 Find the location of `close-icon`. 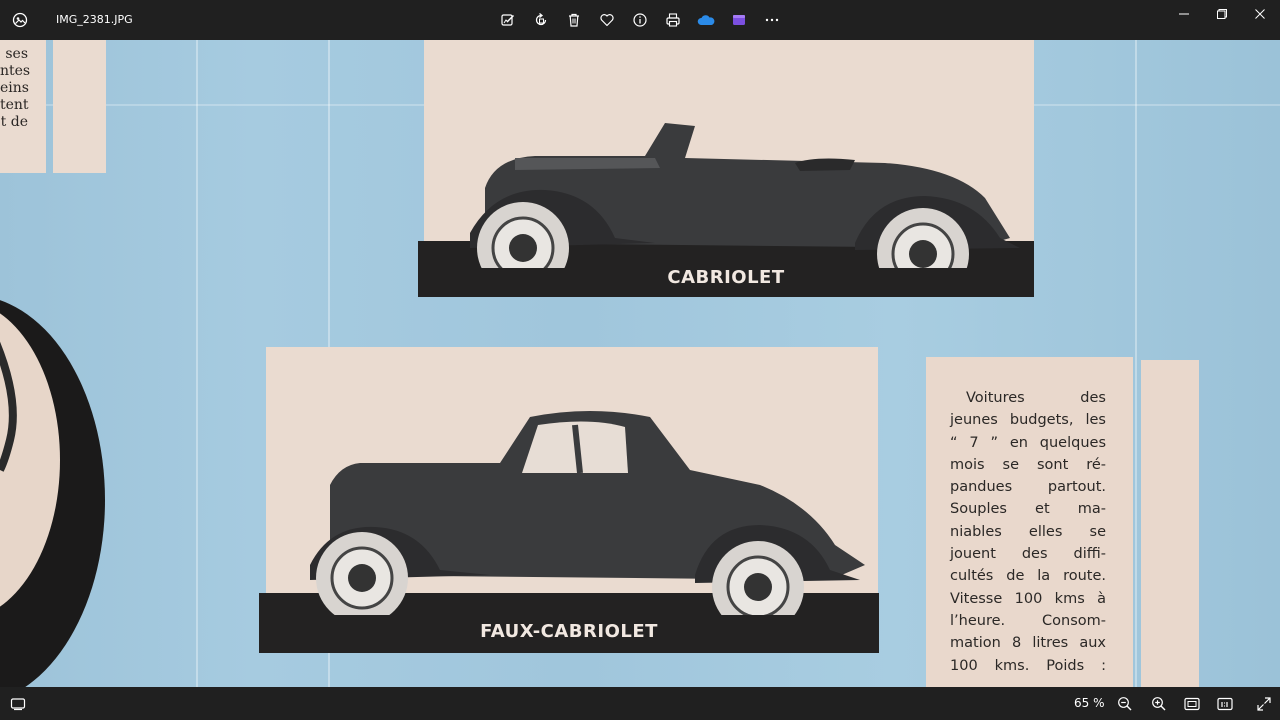

close-icon is located at coordinates (1258, 14).